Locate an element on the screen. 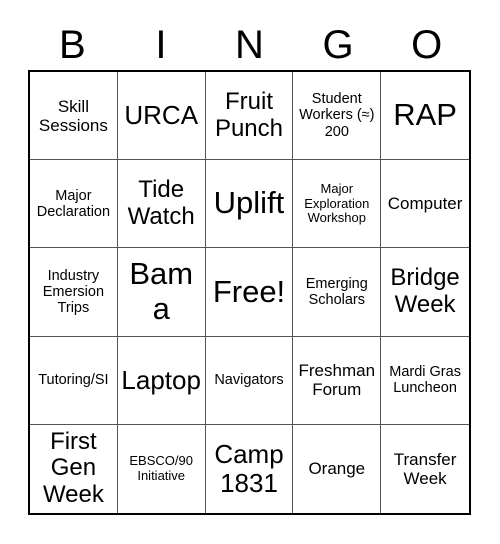  bingo-cell: Major Exploration Workshop is located at coordinates (337, 204).